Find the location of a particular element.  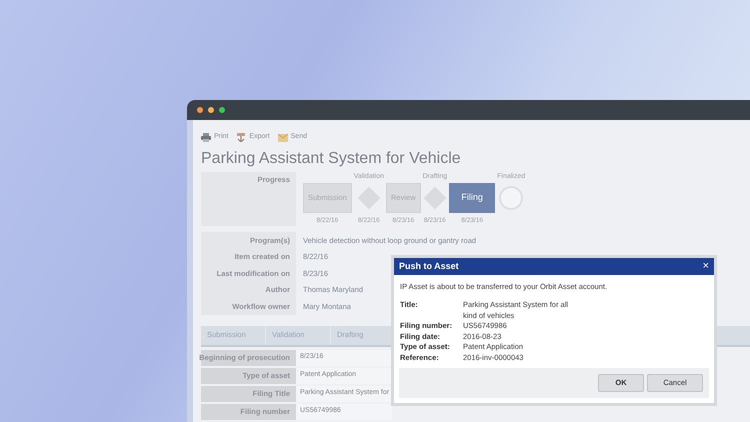

envelope-icon is located at coordinates (283, 137).